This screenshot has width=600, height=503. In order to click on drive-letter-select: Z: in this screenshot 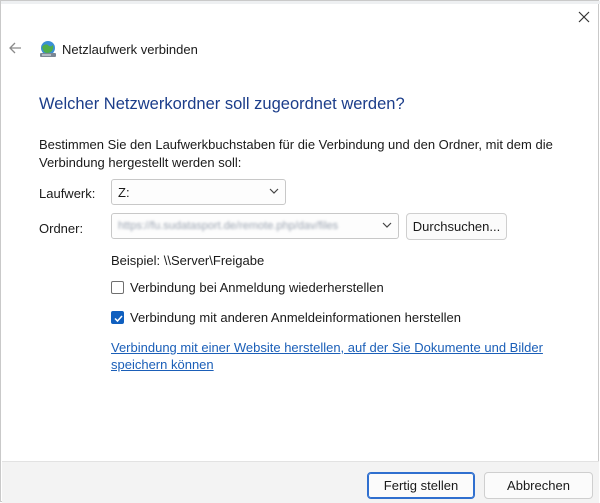, I will do `click(198, 192)`.